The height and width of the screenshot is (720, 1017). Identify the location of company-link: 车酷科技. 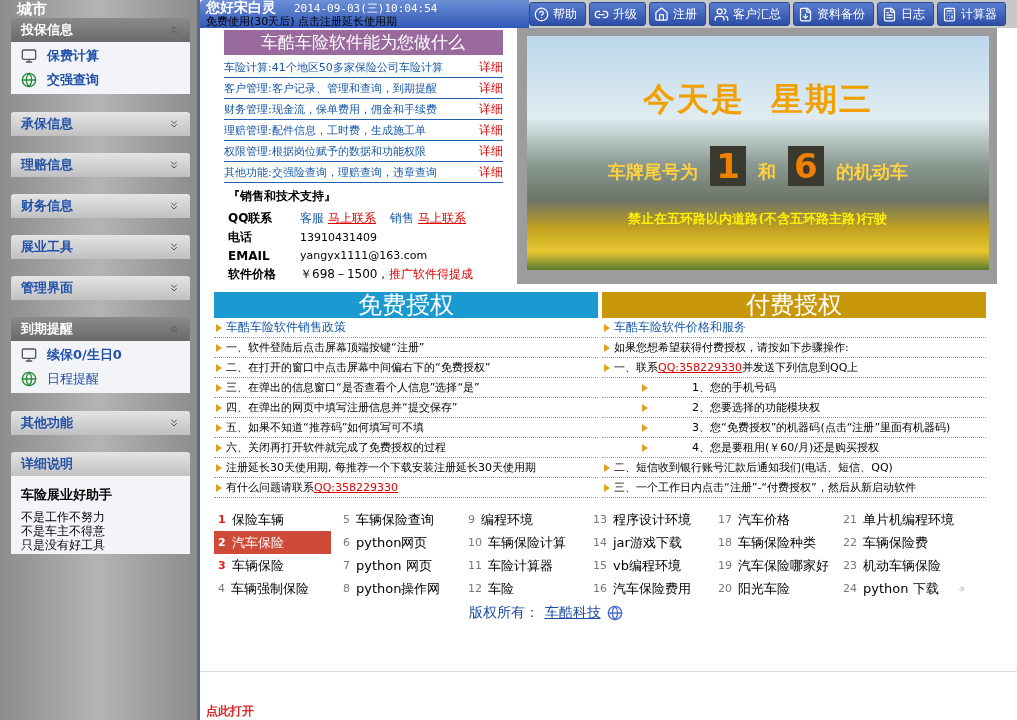
(572, 613).